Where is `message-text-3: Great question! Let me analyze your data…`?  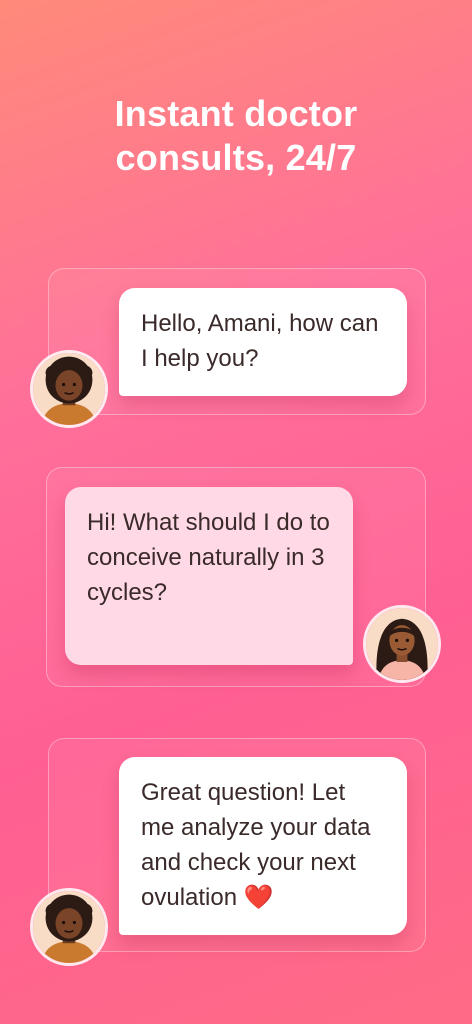
message-text-3: Great question! Let me analyze your data… is located at coordinates (256, 845).